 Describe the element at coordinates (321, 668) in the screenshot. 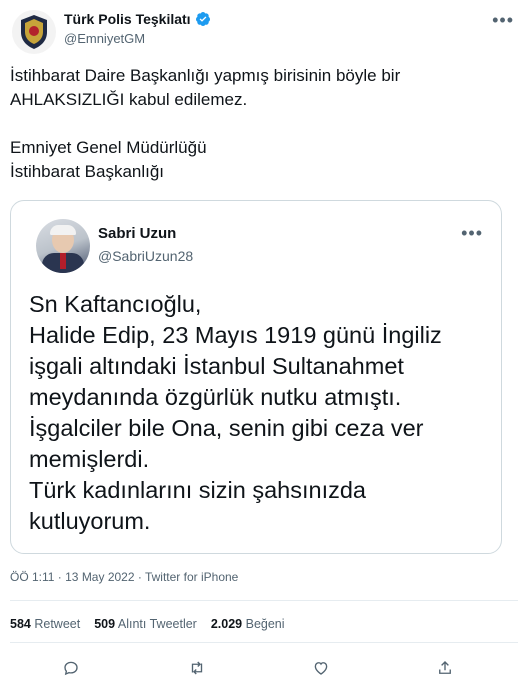

I see `like-icon` at that location.